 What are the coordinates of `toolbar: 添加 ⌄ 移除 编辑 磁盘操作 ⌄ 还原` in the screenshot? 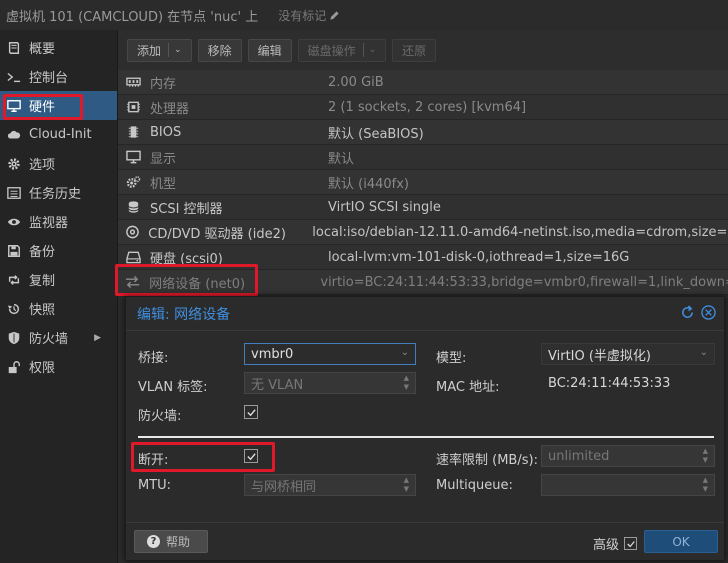 It's located at (423, 50).